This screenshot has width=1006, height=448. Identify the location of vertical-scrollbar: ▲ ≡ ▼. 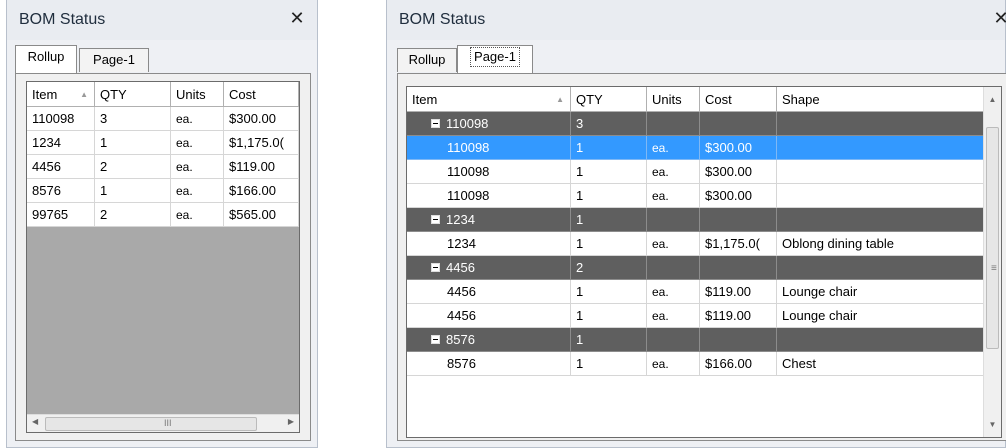
(992, 262).